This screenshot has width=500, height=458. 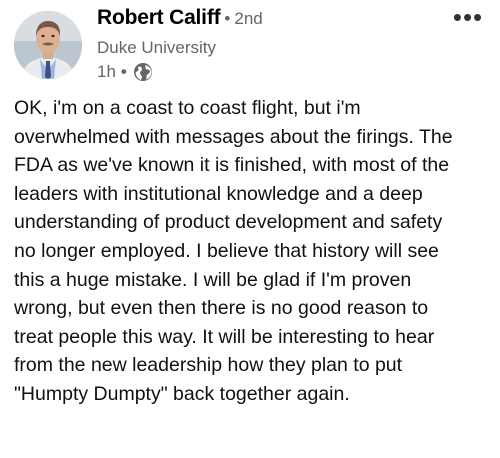 I want to click on connection-degree-label: 2nd, so click(x=248, y=18).